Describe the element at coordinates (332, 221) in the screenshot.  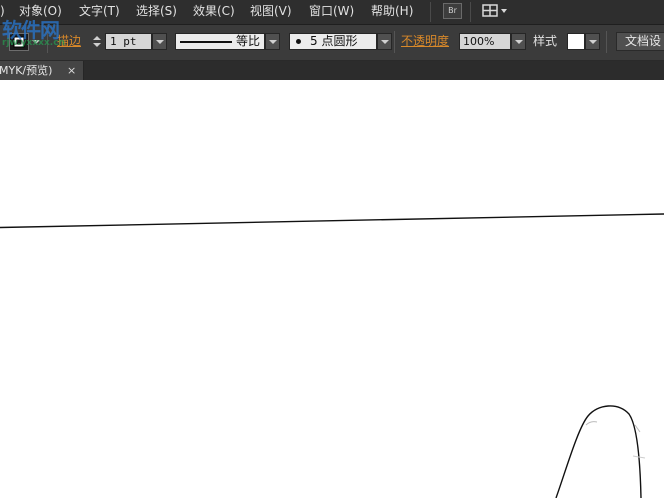
I see `straight-path` at that location.